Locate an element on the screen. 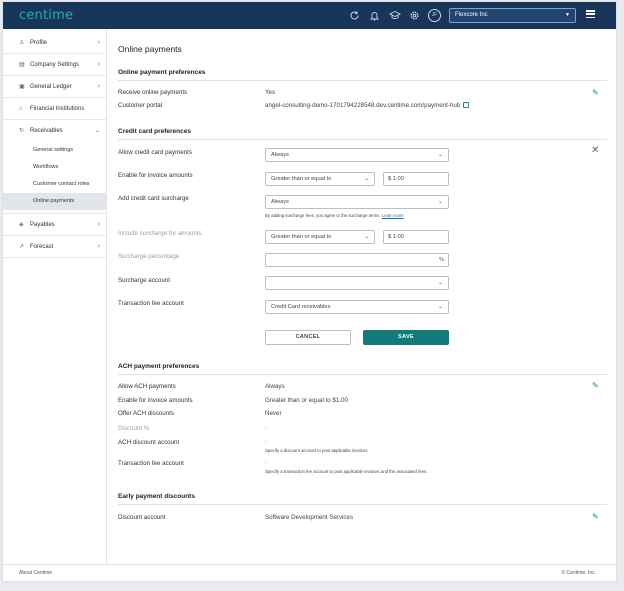  sidebar-item-receivables: ↻ Receivables ⌄ is located at coordinates (54, 131).